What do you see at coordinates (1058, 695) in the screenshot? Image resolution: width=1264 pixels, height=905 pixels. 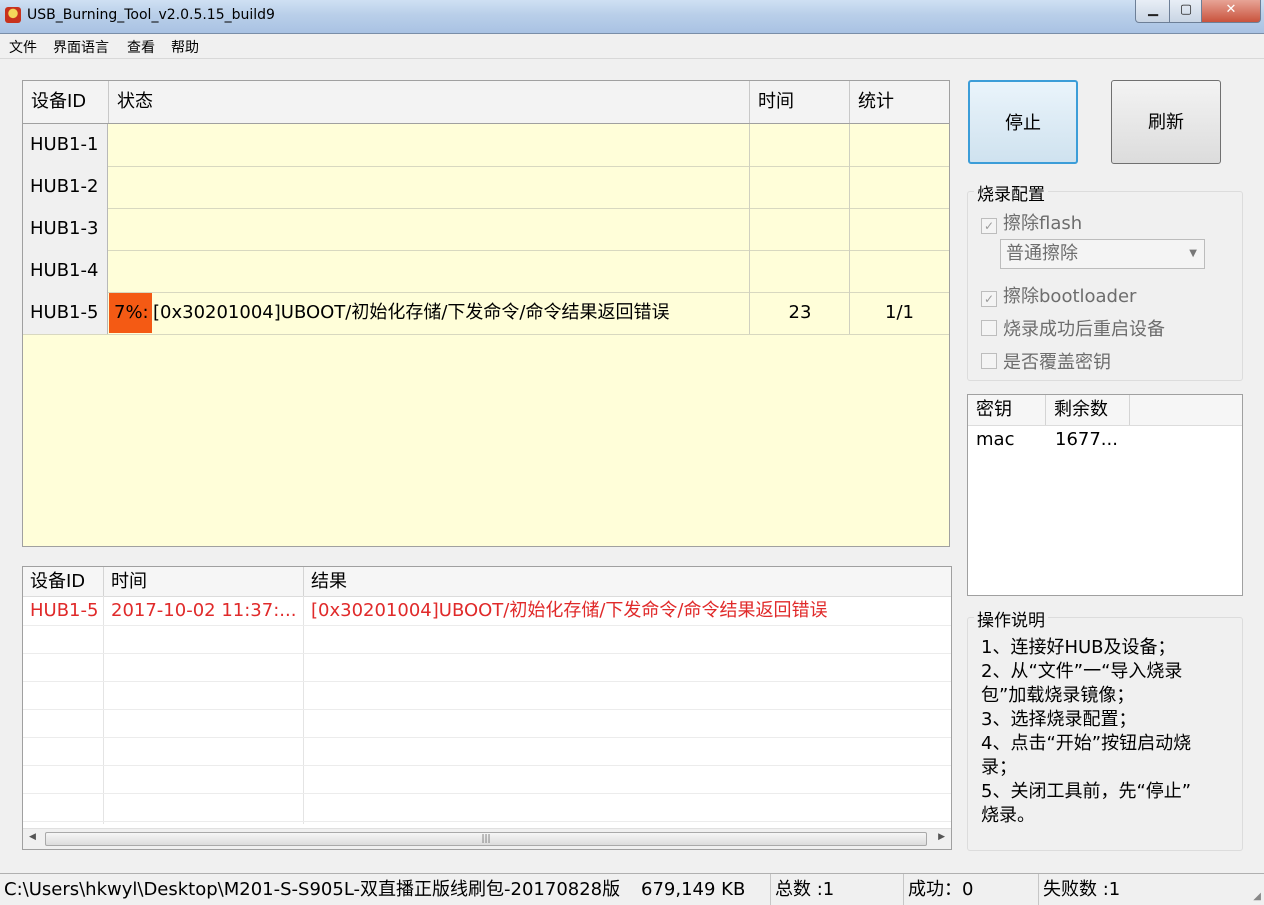 I see `instruction-line: 包”加载烧录镜像；` at bounding box center [1058, 695].